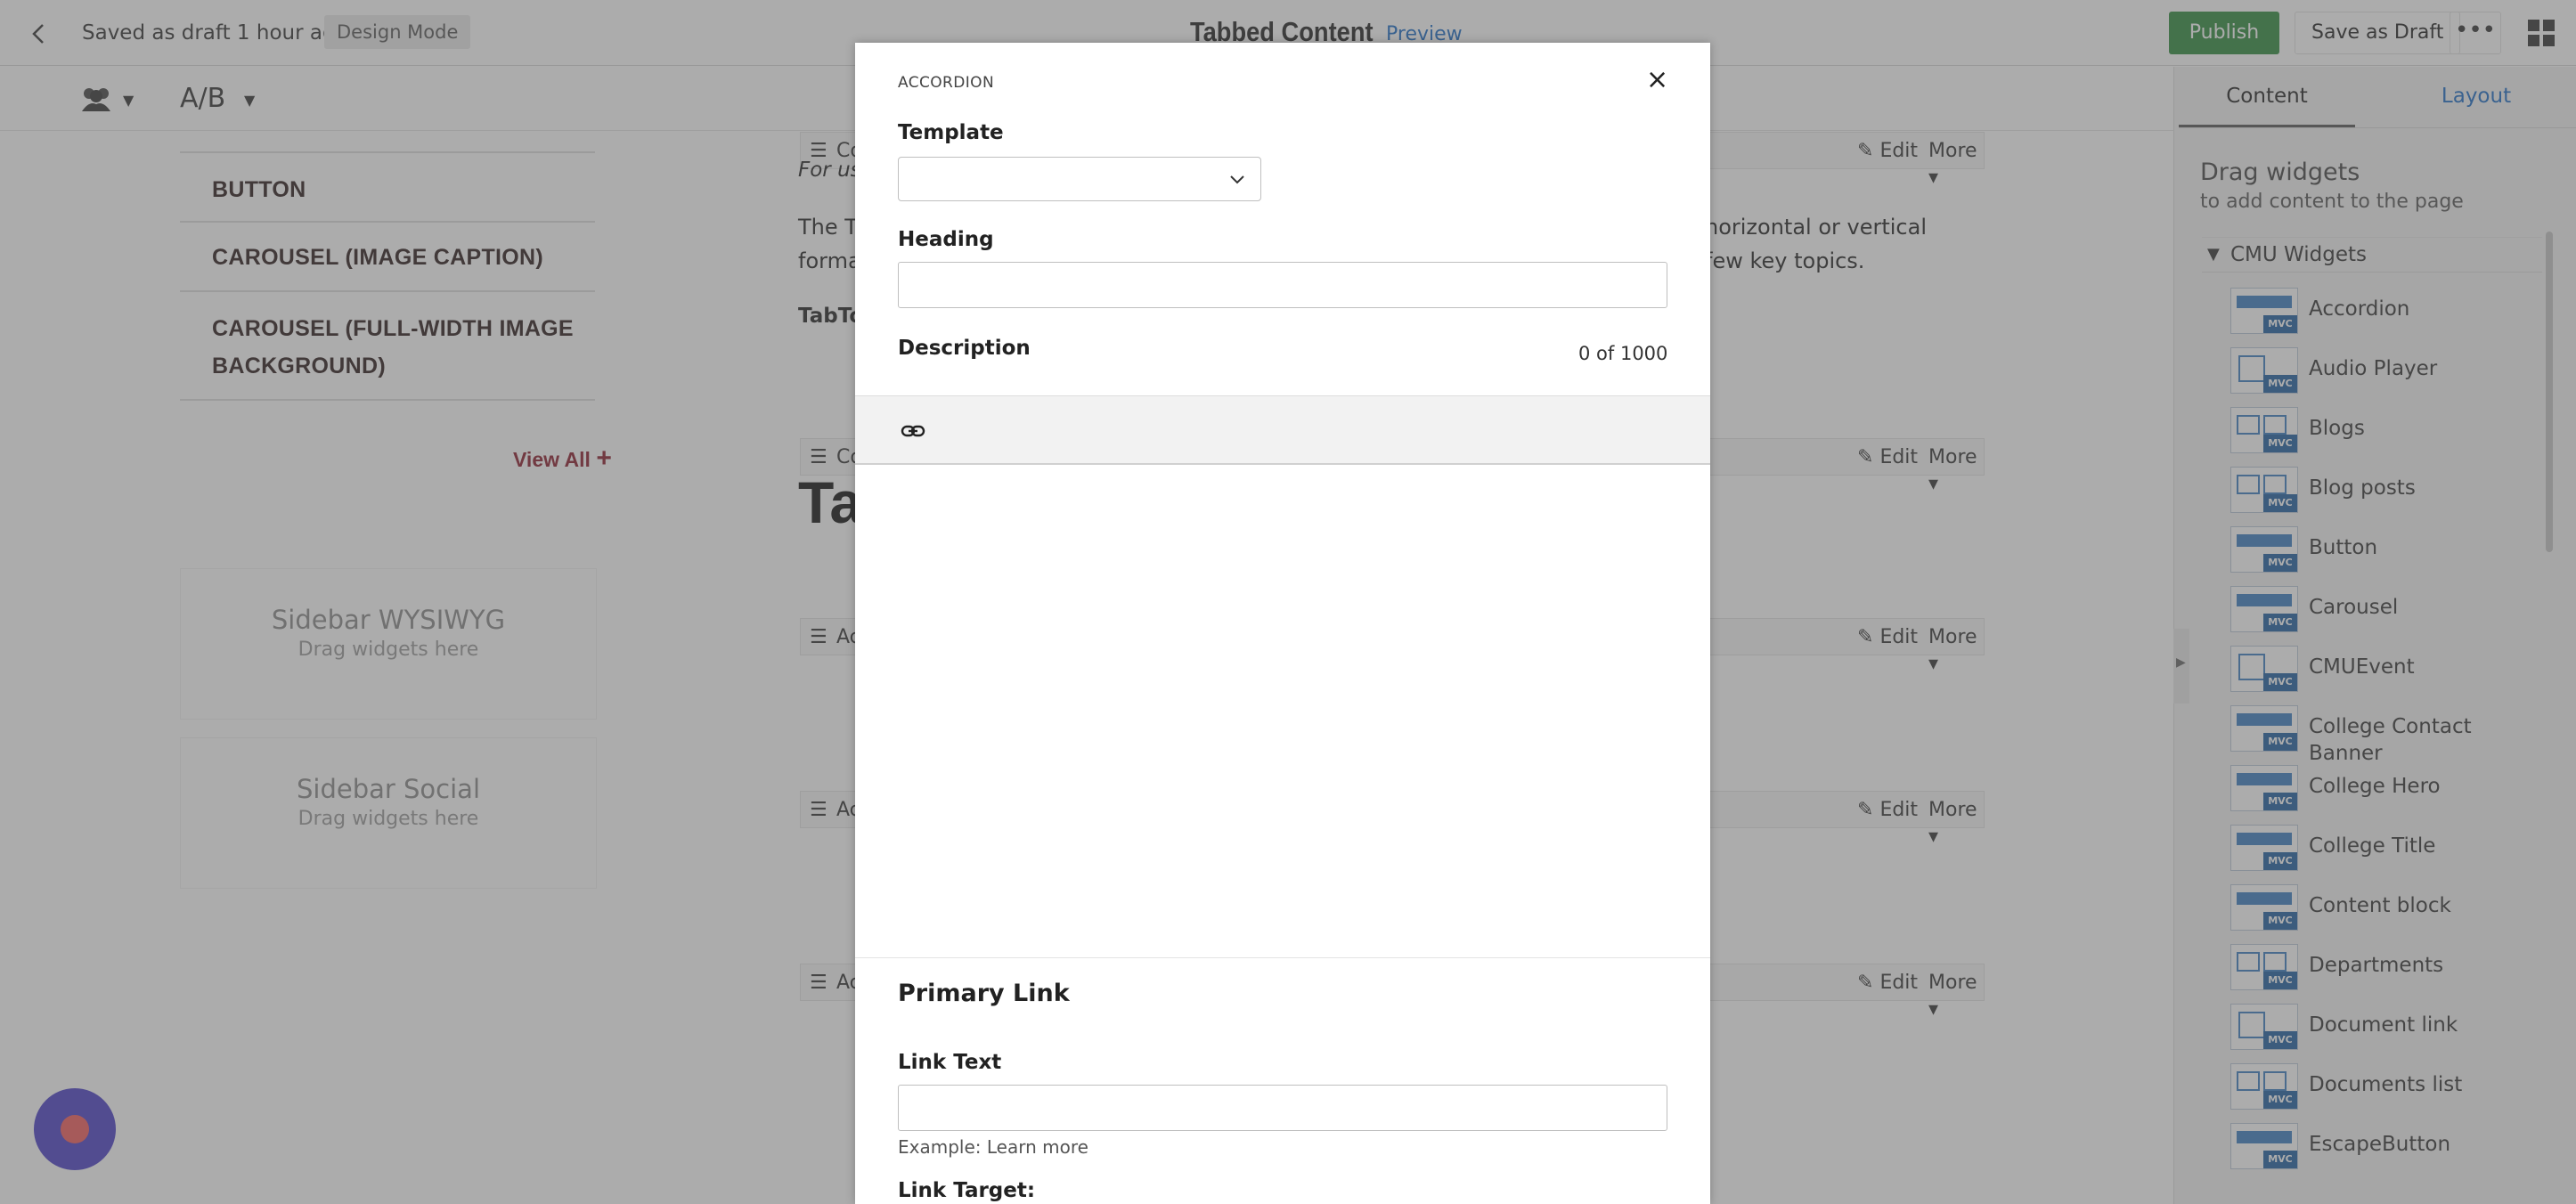  What do you see at coordinates (965, 349) in the screenshot?
I see `description-label: Description` at bounding box center [965, 349].